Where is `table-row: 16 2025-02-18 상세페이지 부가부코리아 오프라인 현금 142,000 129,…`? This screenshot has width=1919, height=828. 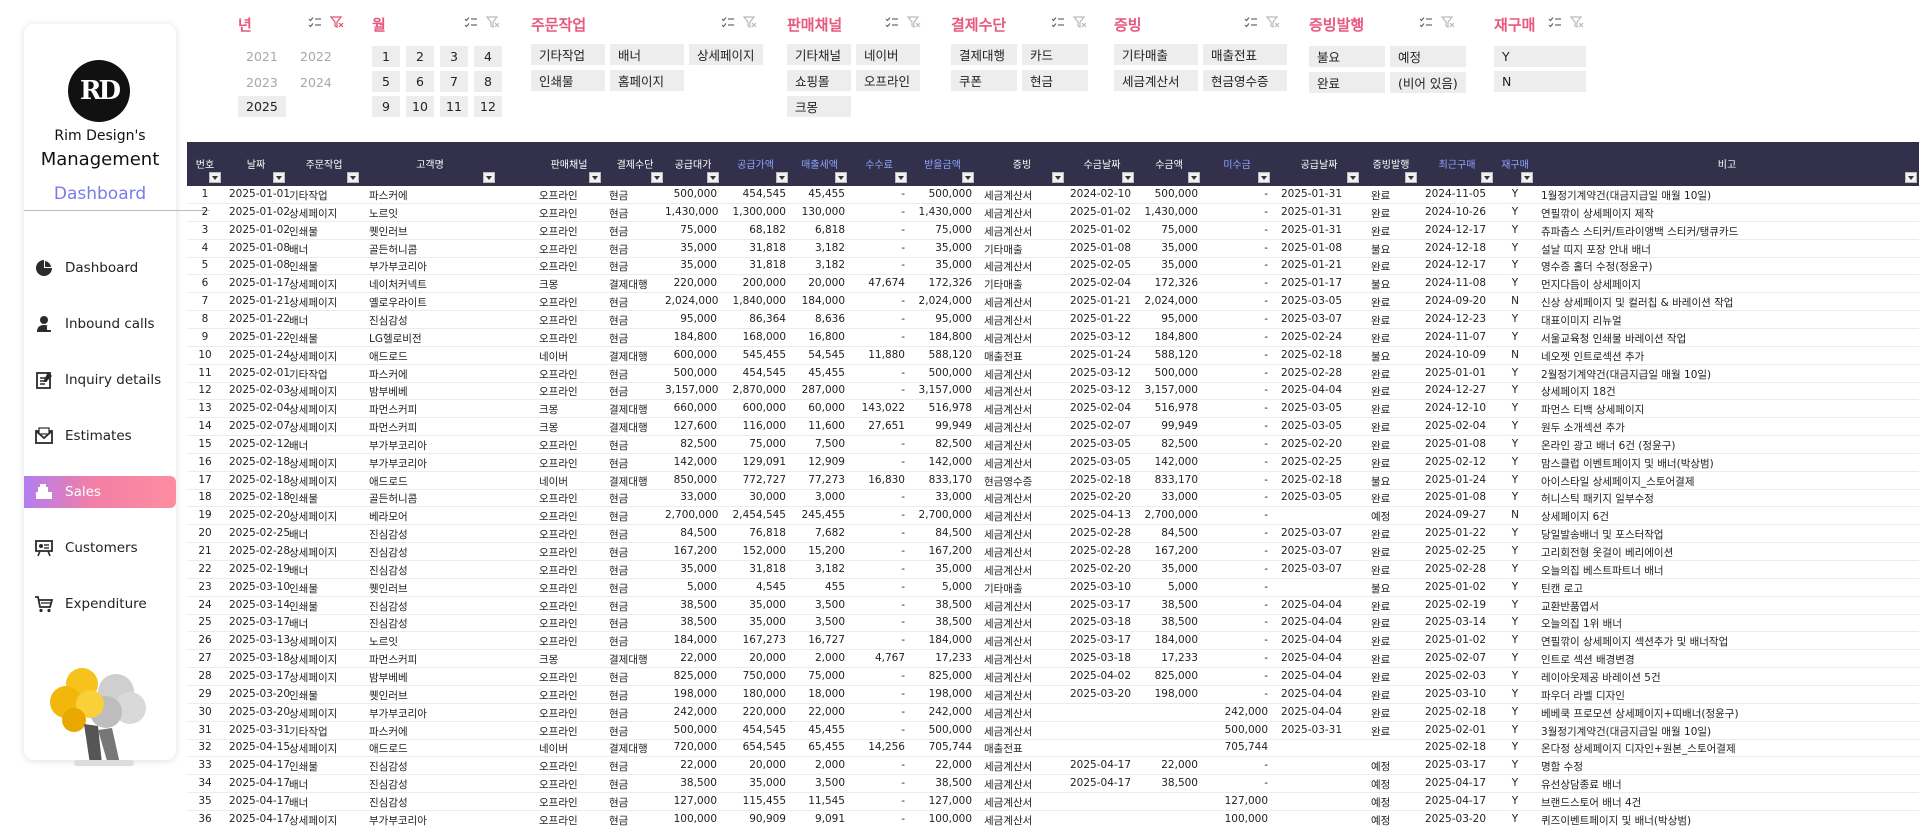
table-row: 16 2025-02-18 상세페이지 부가부코리아 오프라인 현금 142,000 129,… is located at coordinates (1053, 463).